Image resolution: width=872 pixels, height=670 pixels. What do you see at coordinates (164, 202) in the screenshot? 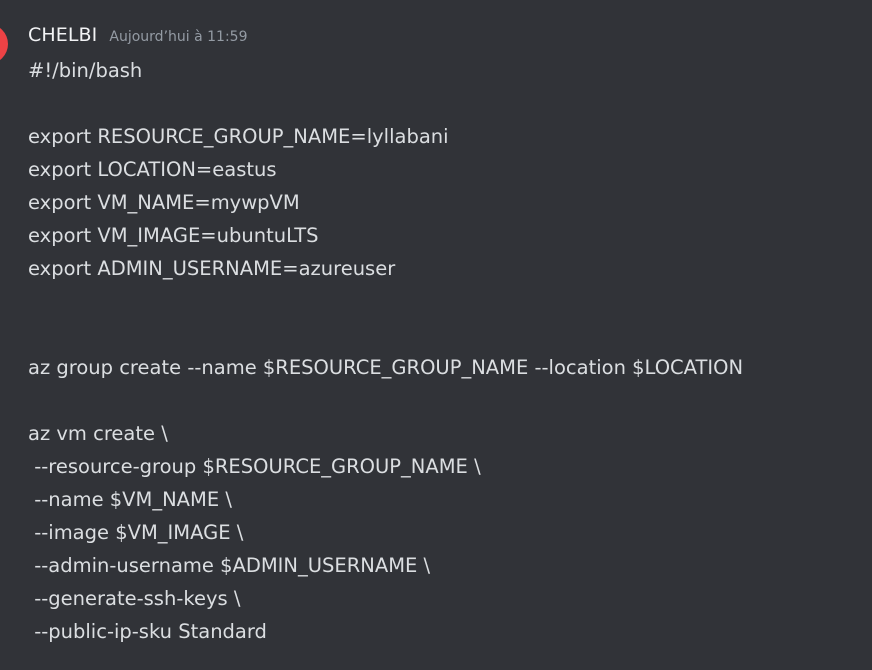
I see `message-line: export VM_NAME=mywpVM` at bounding box center [164, 202].